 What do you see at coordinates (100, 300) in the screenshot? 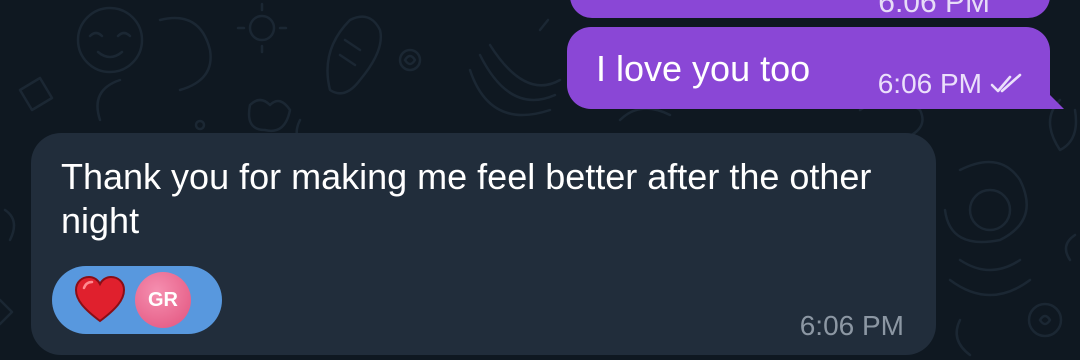
I see `red-heart-icon` at bounding box center [100, 300].